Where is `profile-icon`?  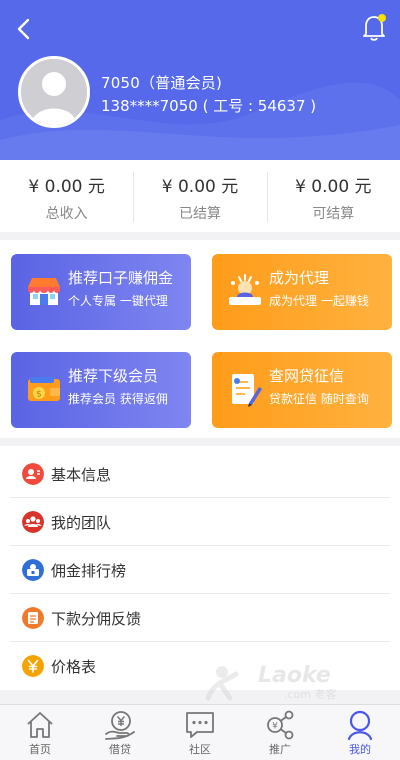 profile-icon is located at coordinates (360, 725).